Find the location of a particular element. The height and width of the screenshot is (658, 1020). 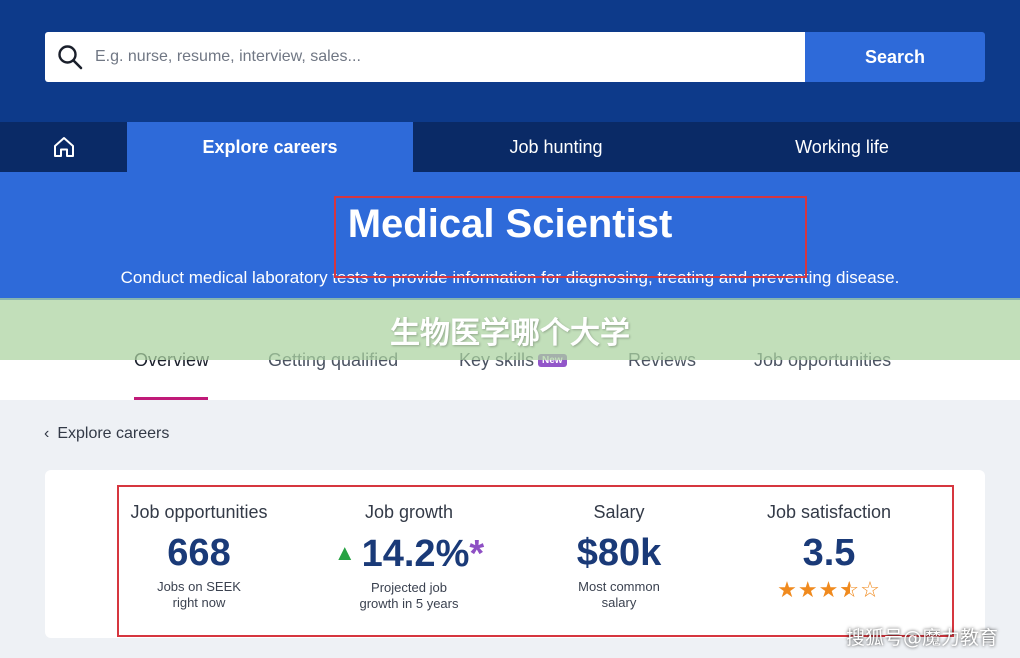

overlay-caption: 生物医学哪个大学 is located at coordinates (510, 333).